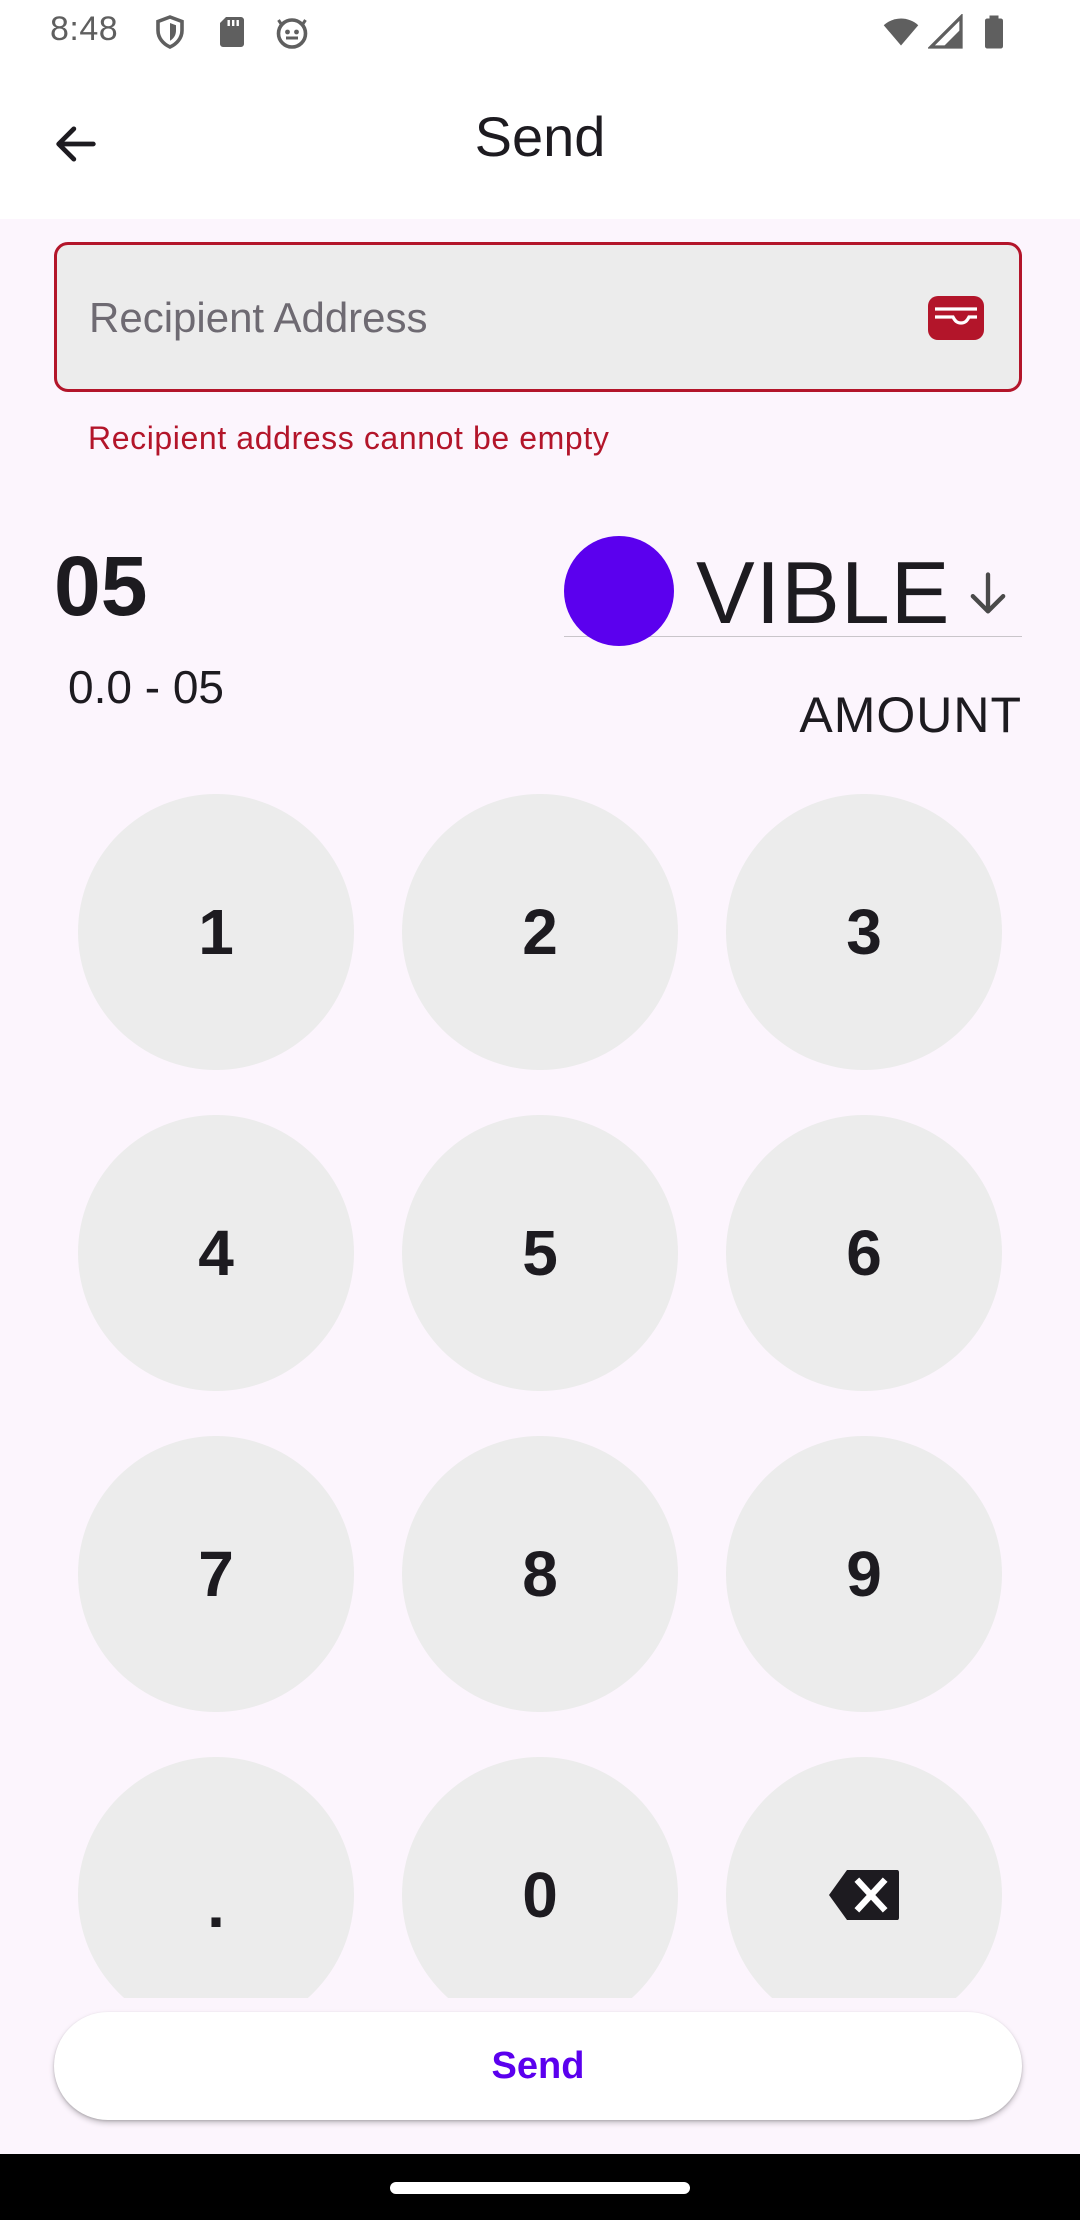 The width and height of the screenshot is (1080, 2220). What do you see at coordinates (101, 586) in the screenshot?
I see `amount-value: 05` at bounding box center [101, 586].